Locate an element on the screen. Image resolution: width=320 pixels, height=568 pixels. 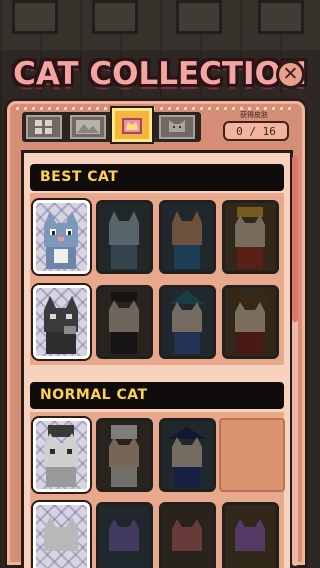
tab-grid is located at coordinates (44, 127).